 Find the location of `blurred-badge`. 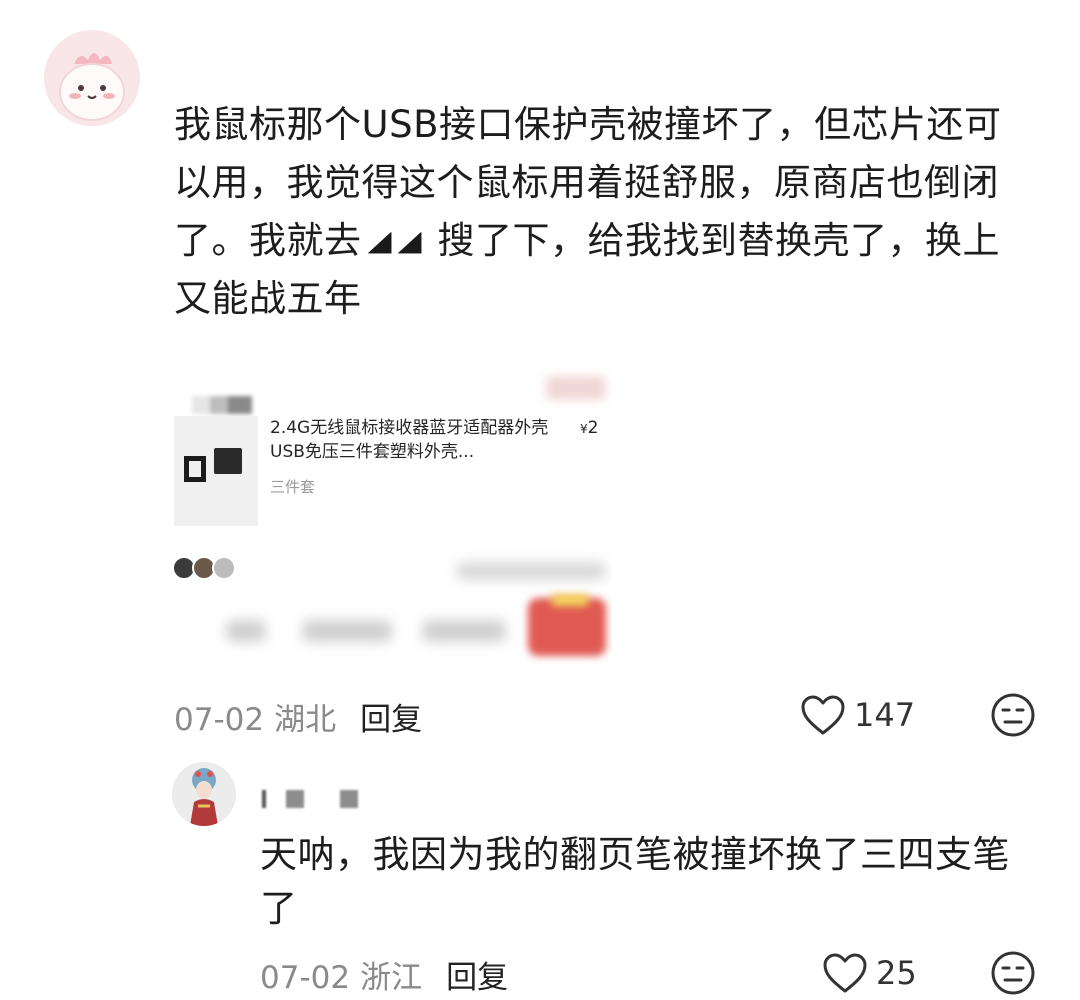

blurred-badge is located at coordinates (576, 388).